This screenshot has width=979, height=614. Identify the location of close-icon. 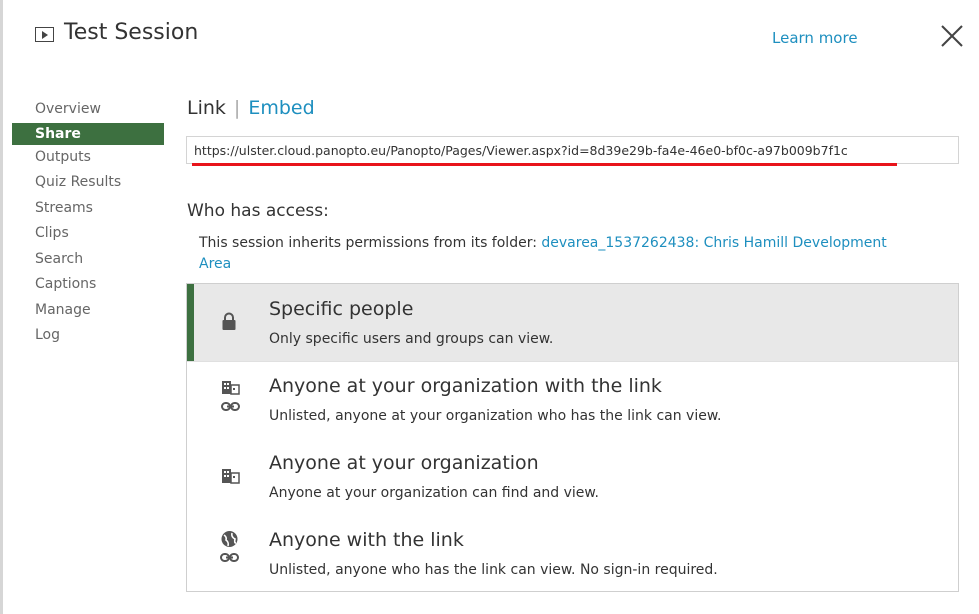
(952, 36).